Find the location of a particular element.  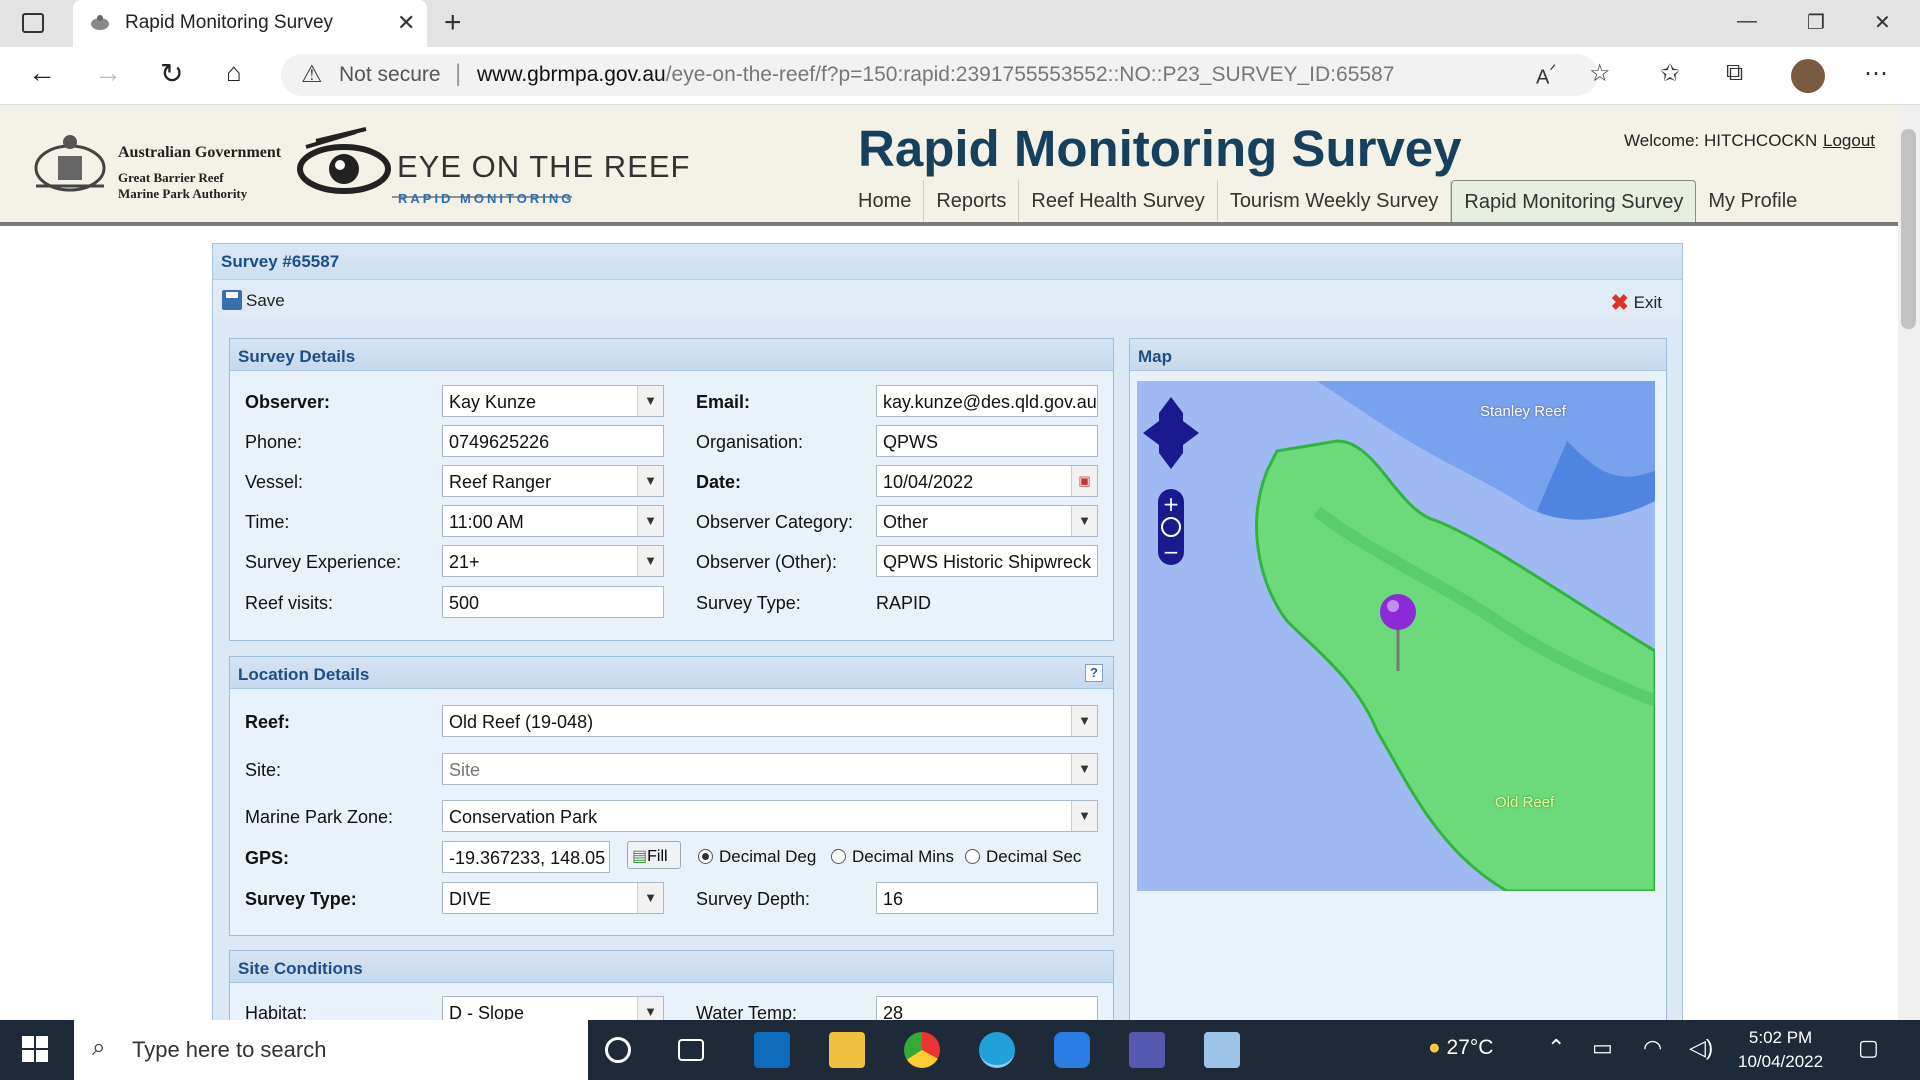

water-temp-field: 28 is located at coordinates (987, 1008).